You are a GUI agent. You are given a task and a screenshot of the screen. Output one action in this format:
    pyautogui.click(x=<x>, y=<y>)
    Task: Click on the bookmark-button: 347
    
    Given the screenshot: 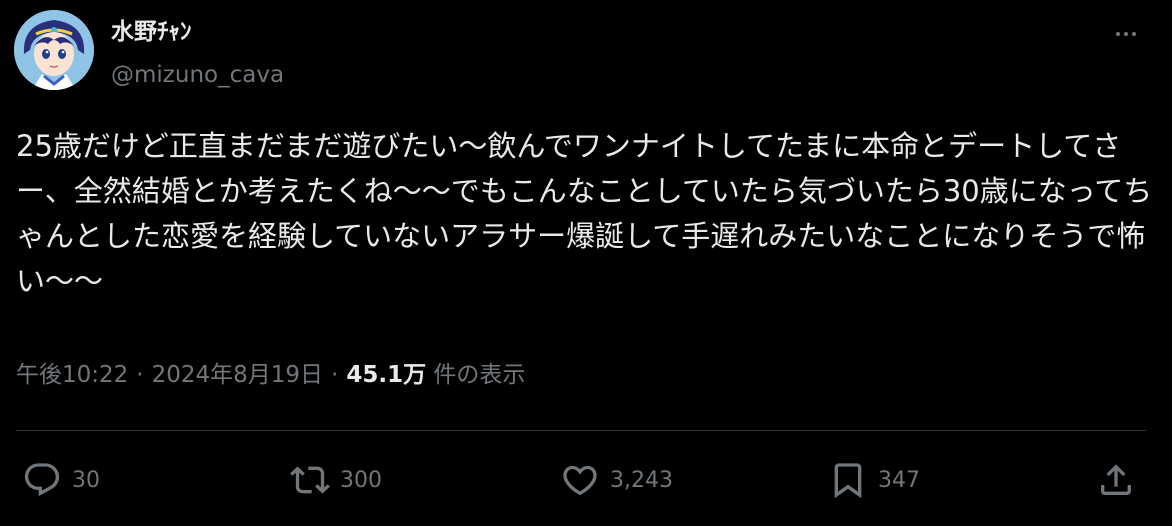 What is the action you would take?
    pyautogui.click(x=874, y=480)
    